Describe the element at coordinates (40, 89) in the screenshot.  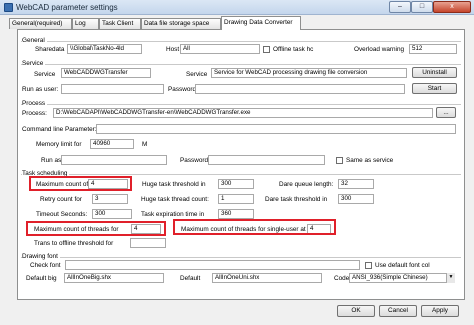
I see `run-as-user-label: Run as user:` at that location.